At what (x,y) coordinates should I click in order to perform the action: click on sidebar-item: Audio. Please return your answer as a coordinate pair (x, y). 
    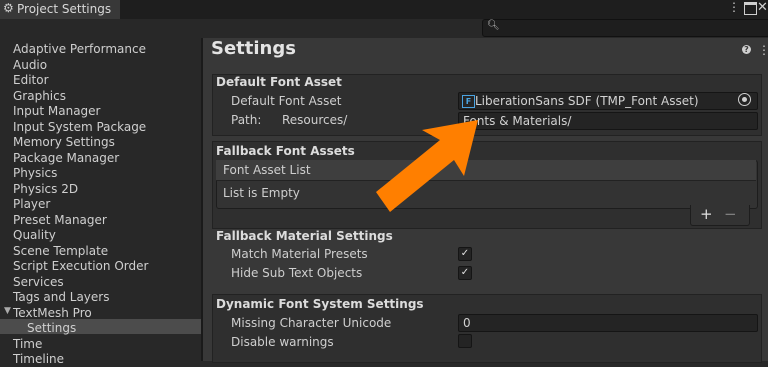
    Looking at the image, I should click on (30, 65).